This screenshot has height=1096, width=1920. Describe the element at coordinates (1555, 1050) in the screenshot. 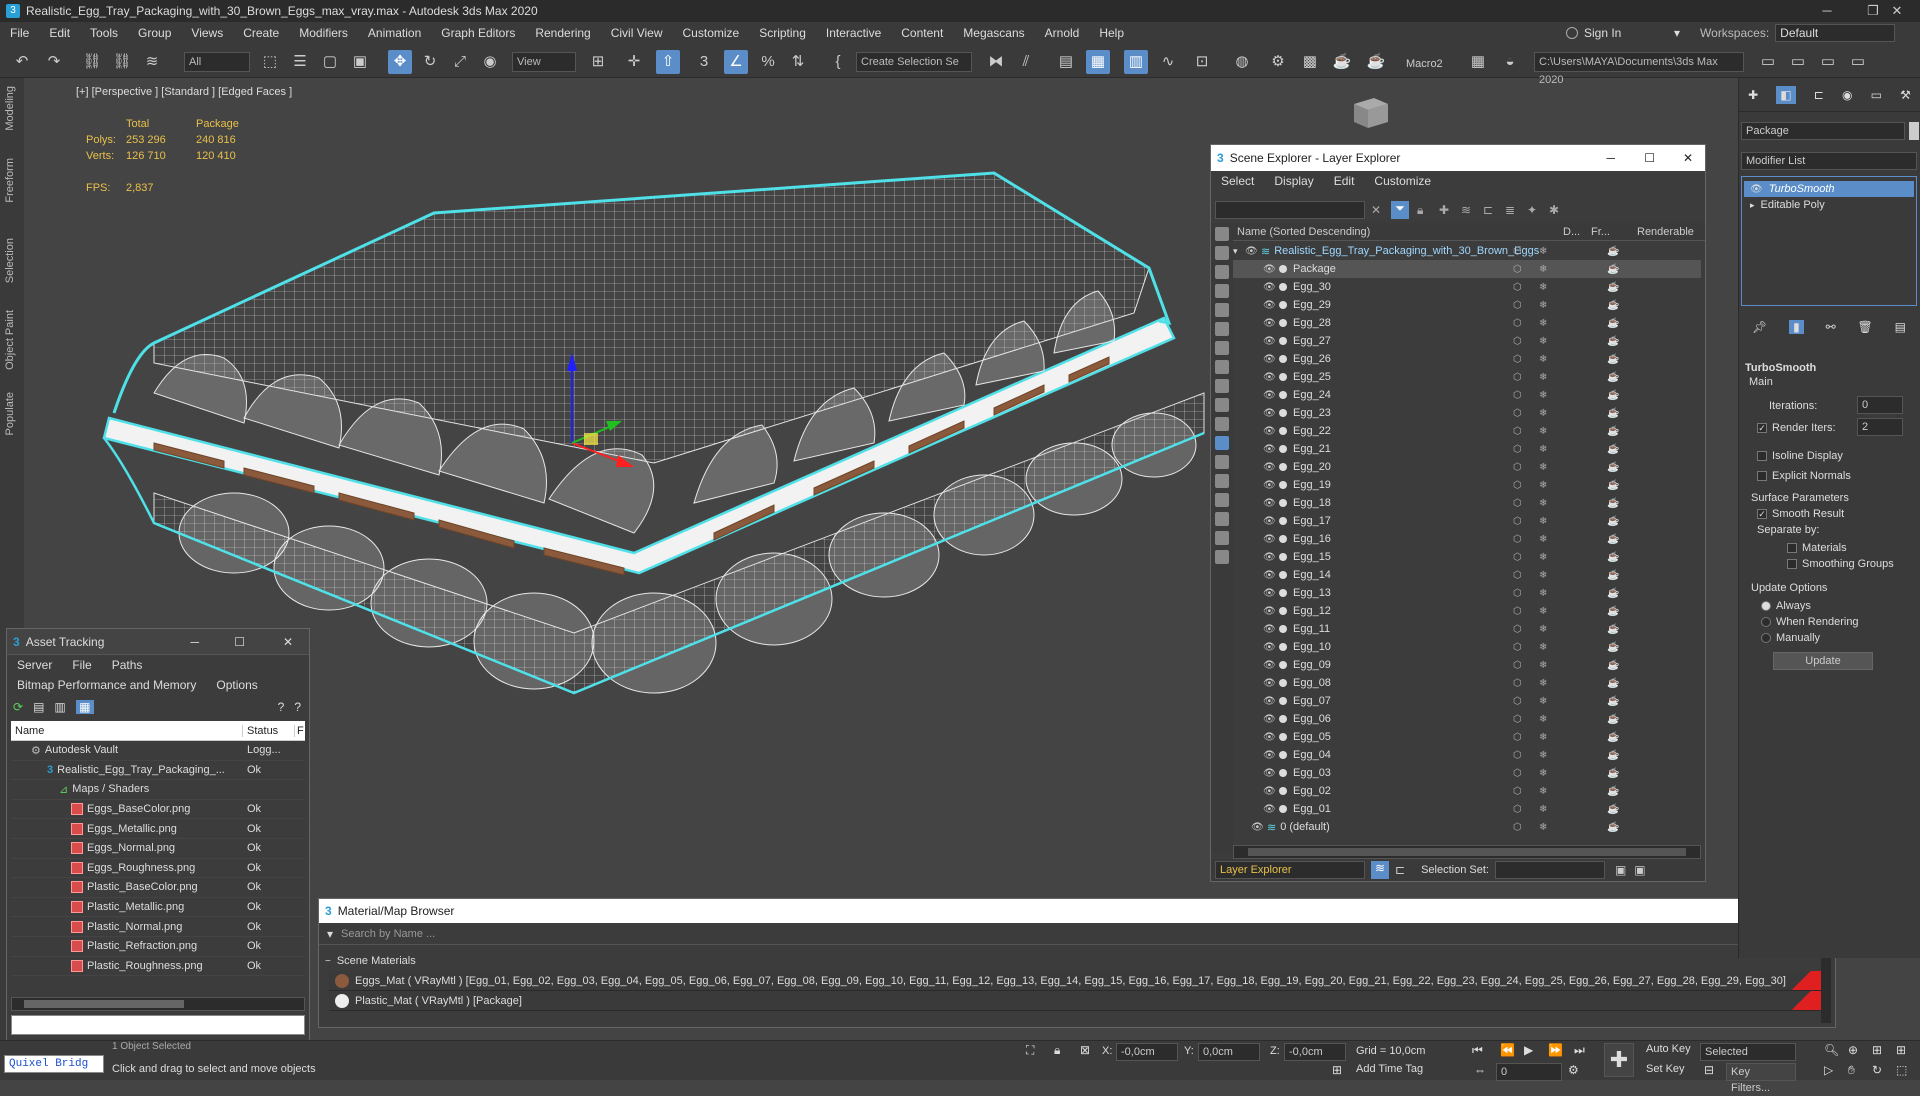

I see `next-frame-icon: ⏩` at that location.